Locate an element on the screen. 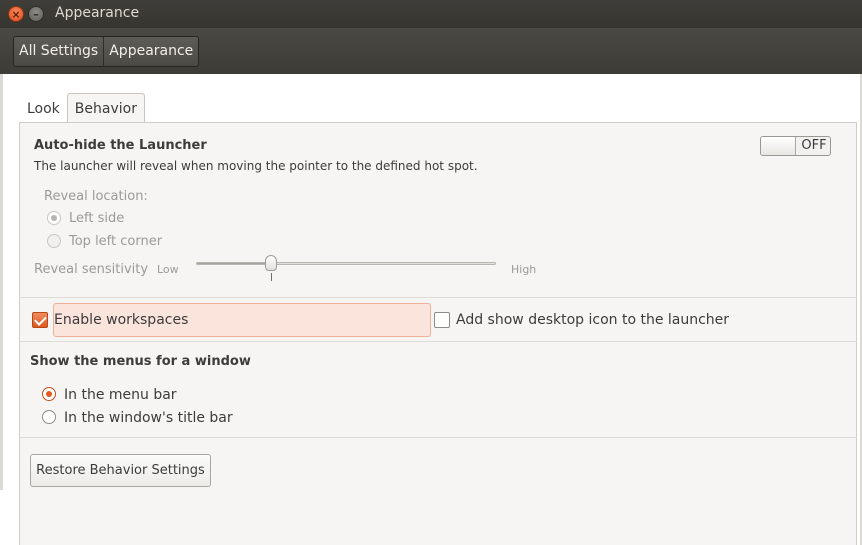 Image resolution: width=862 pixels, height=545 pixels. tab-look: Look is located at coordinates (43, 108).